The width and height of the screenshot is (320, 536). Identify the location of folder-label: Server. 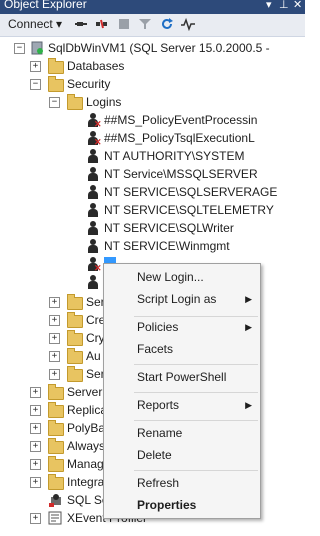
(85, 392).